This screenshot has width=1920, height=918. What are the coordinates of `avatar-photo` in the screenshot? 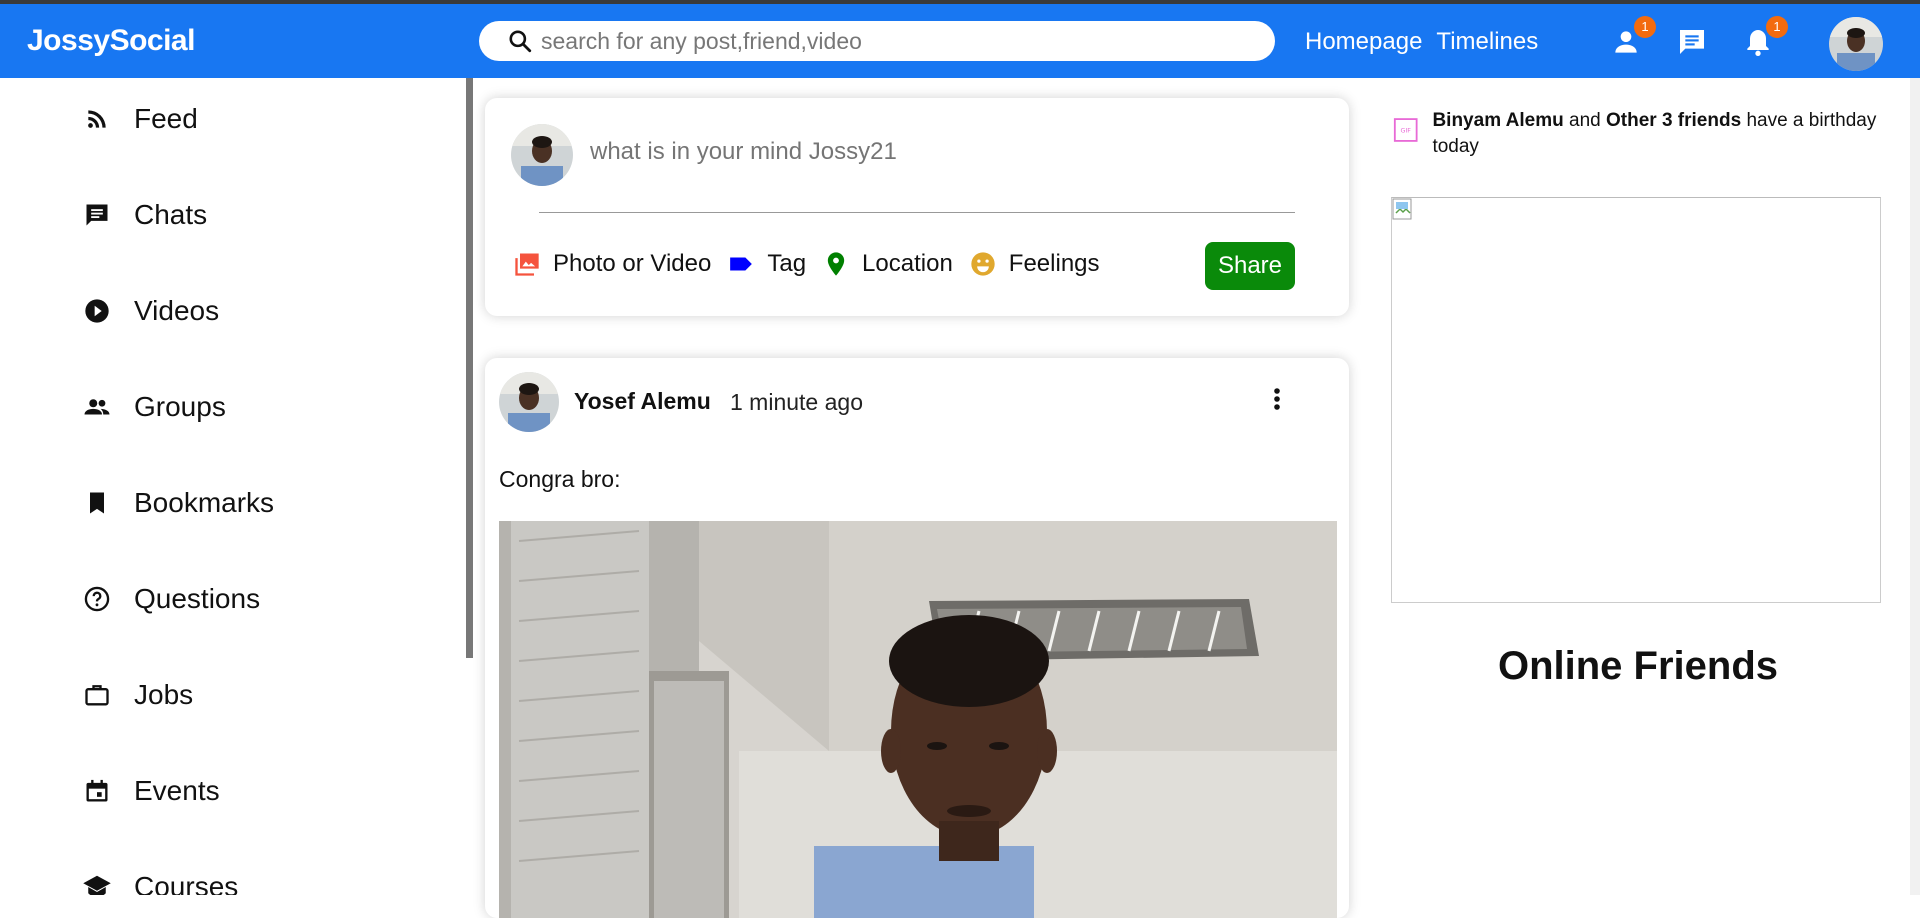 It's located at (1856, 44).